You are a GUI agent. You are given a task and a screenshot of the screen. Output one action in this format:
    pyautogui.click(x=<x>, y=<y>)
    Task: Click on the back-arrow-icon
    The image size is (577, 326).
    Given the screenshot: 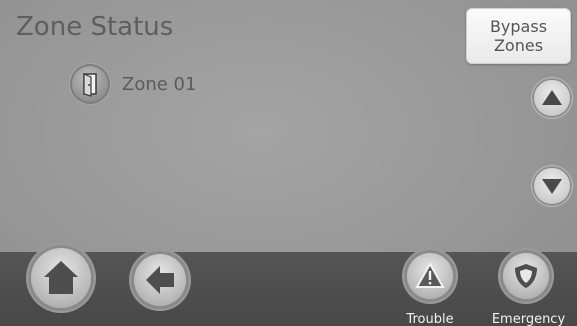 What is the action you would take?
    pyautogui.click(x=160, y=280)
    